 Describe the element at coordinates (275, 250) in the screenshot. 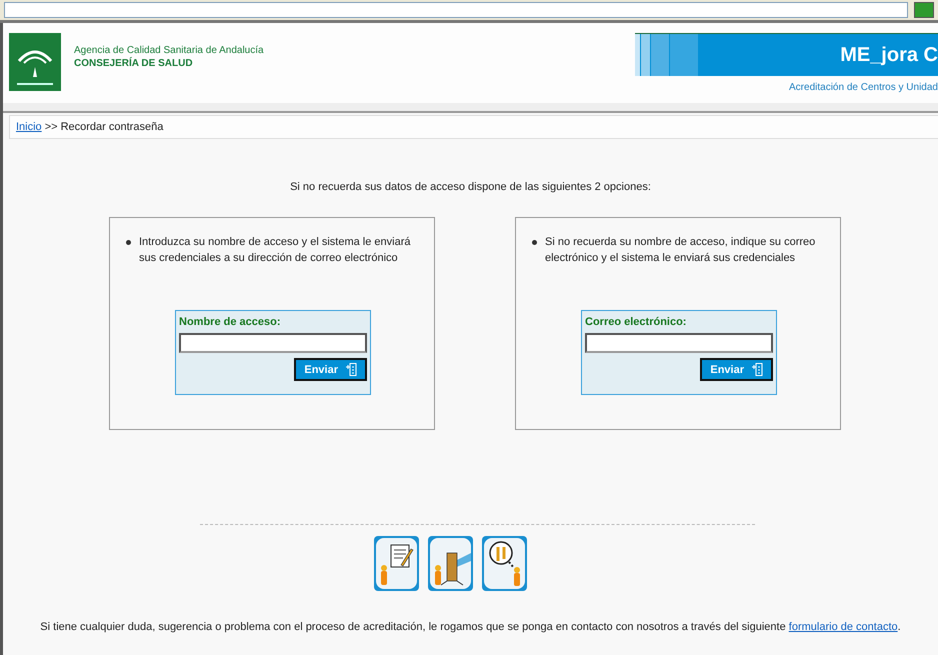

I see `option-description: Introduzca su nombre de acceso y el sistema le enviará sus credenciales a su dirección de correo electrónico` at that location.